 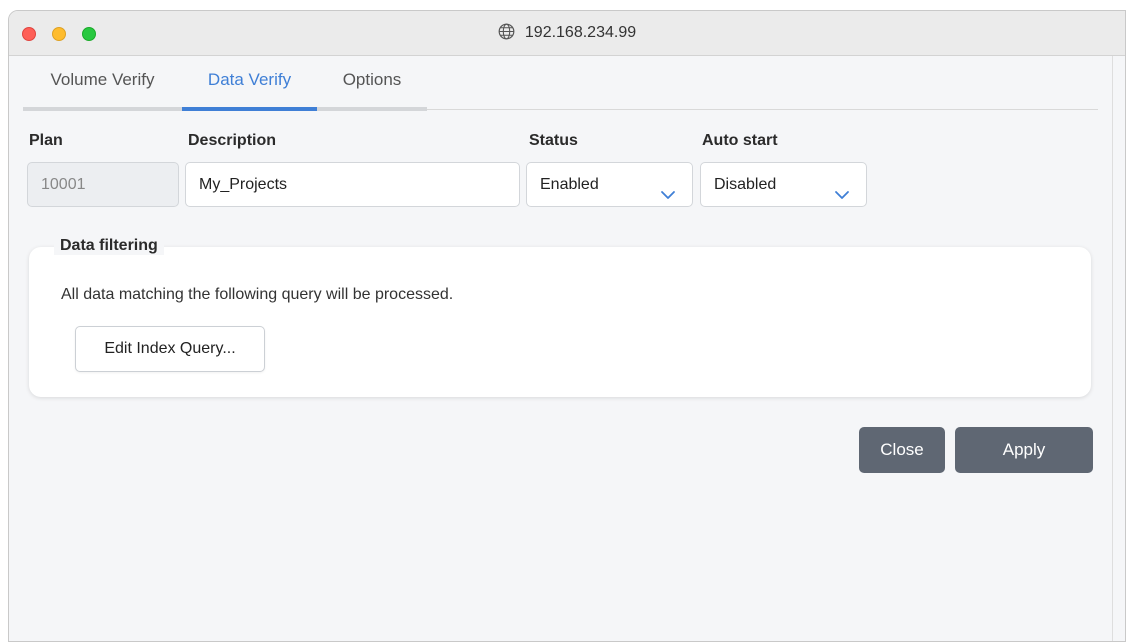 I want to click on description-label: Description, so click(x=232, y=140).